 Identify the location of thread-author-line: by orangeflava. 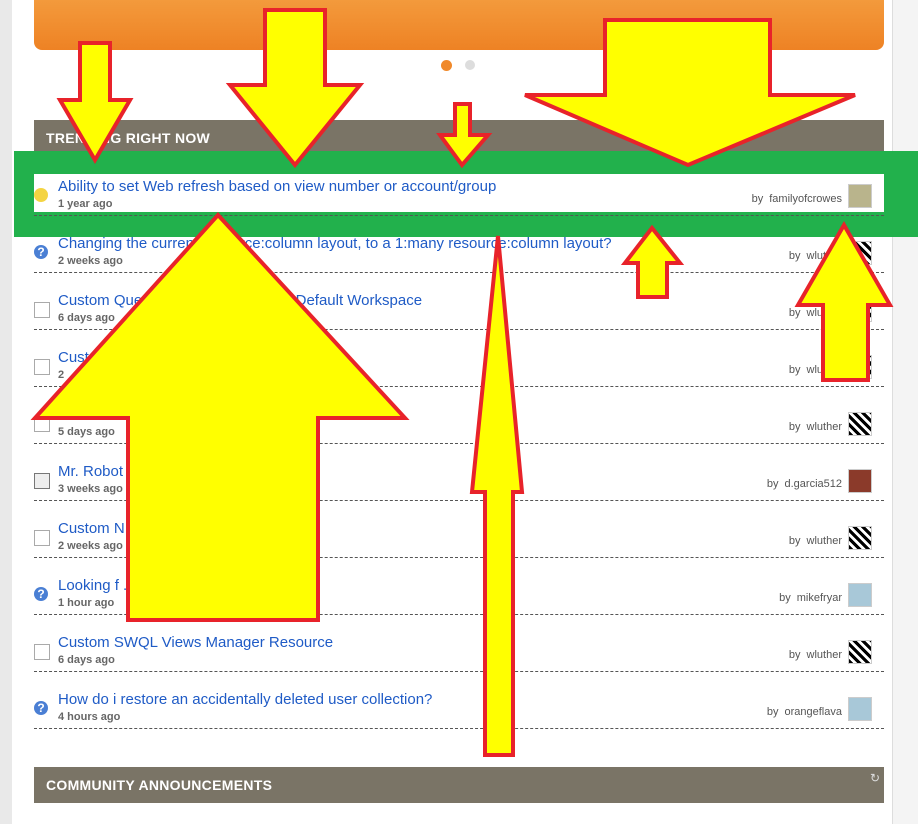
(804, 712).